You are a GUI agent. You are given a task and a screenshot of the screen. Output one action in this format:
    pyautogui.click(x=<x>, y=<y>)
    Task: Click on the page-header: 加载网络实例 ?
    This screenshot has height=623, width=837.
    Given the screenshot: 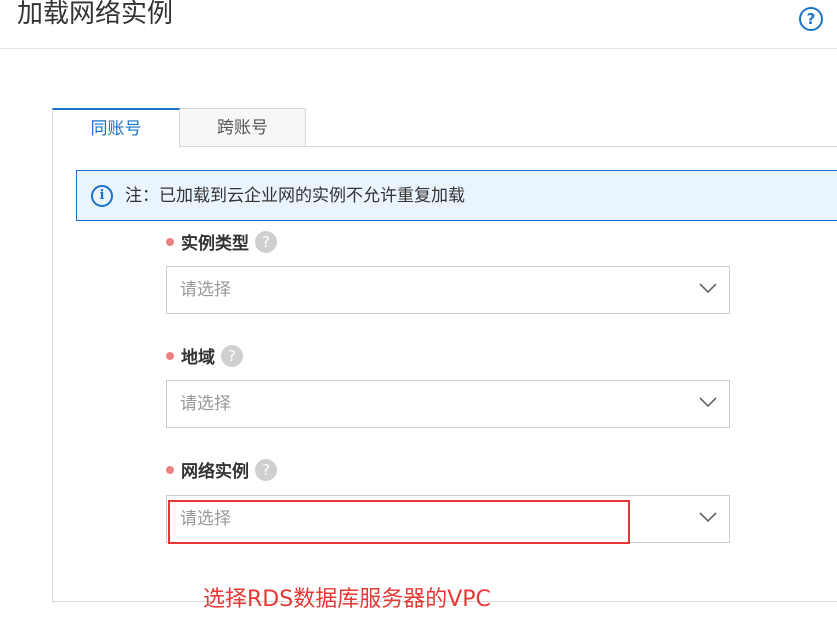 What is the action you would take?
    pyautogui.click(x=418, y=24)
    